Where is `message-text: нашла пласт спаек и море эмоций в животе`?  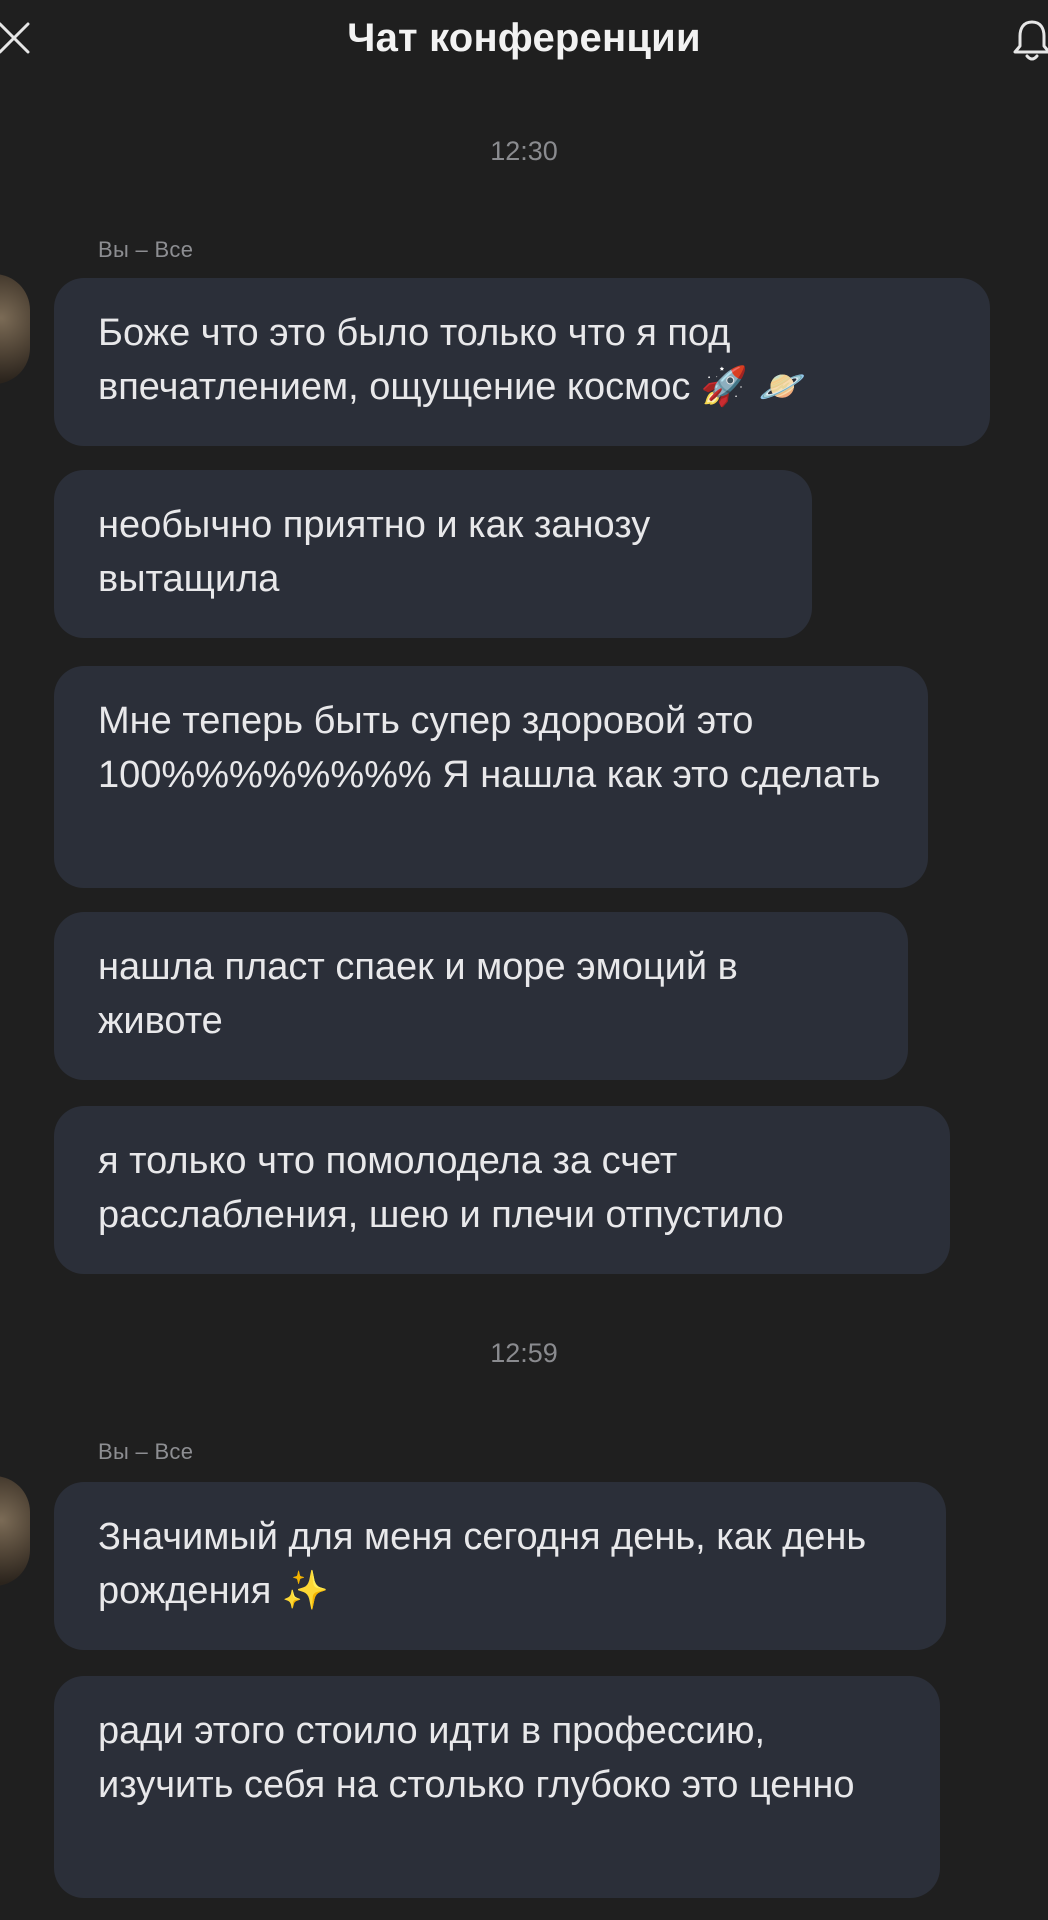 message-text: нашла пласт спаек и море эмоций в животе is located at coordinates (418, 994).